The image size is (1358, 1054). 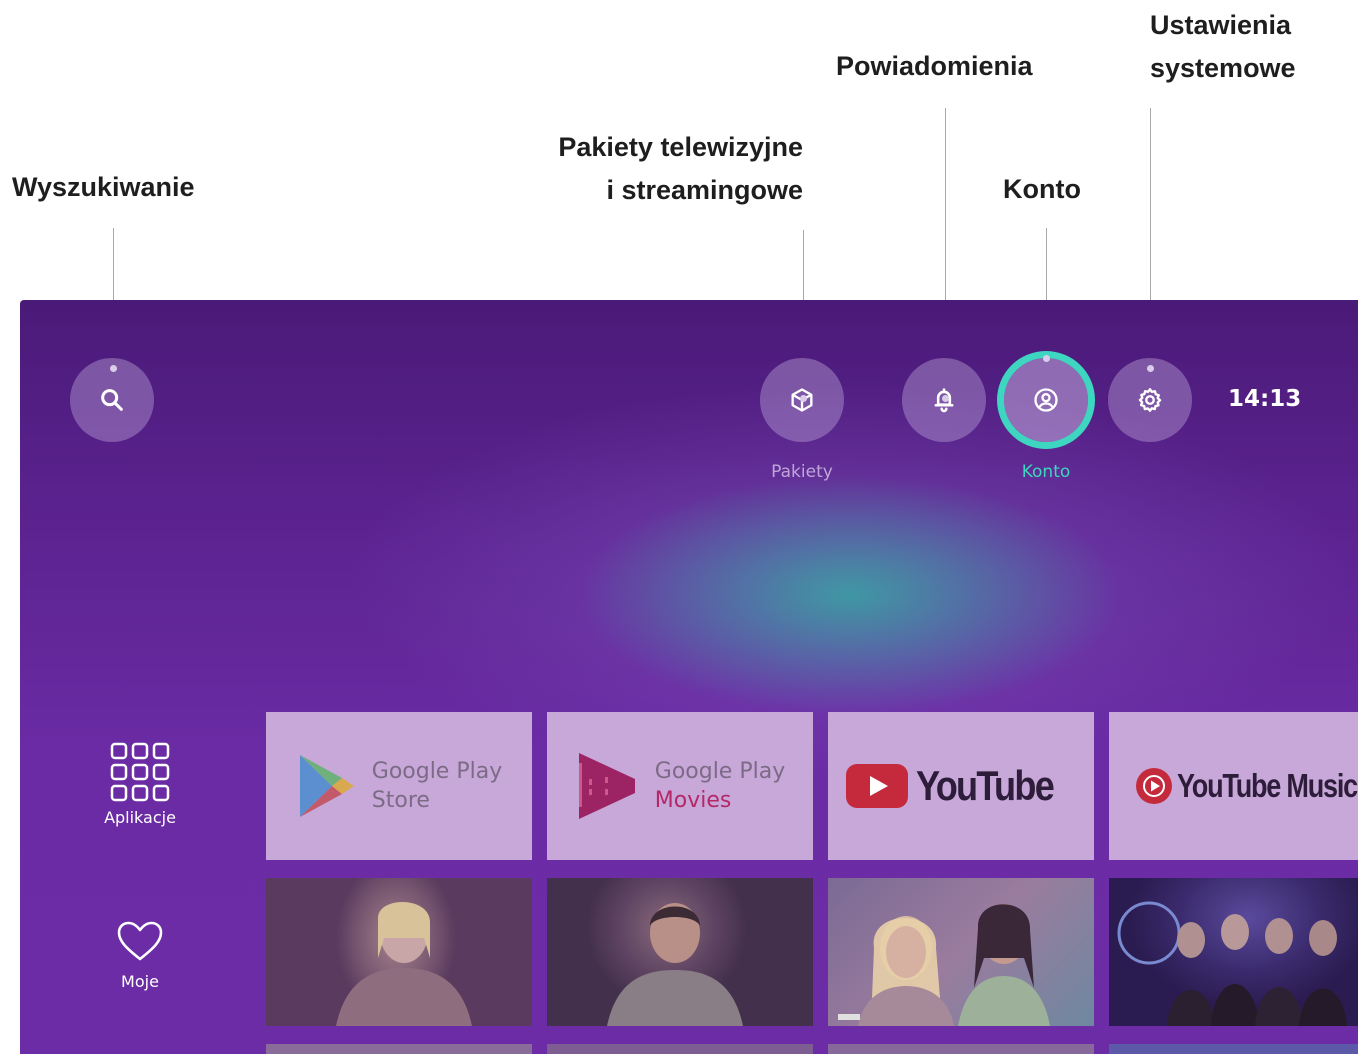 I want to click on app-tile-play-store: Google Play Store, so click(x=399, y=786).